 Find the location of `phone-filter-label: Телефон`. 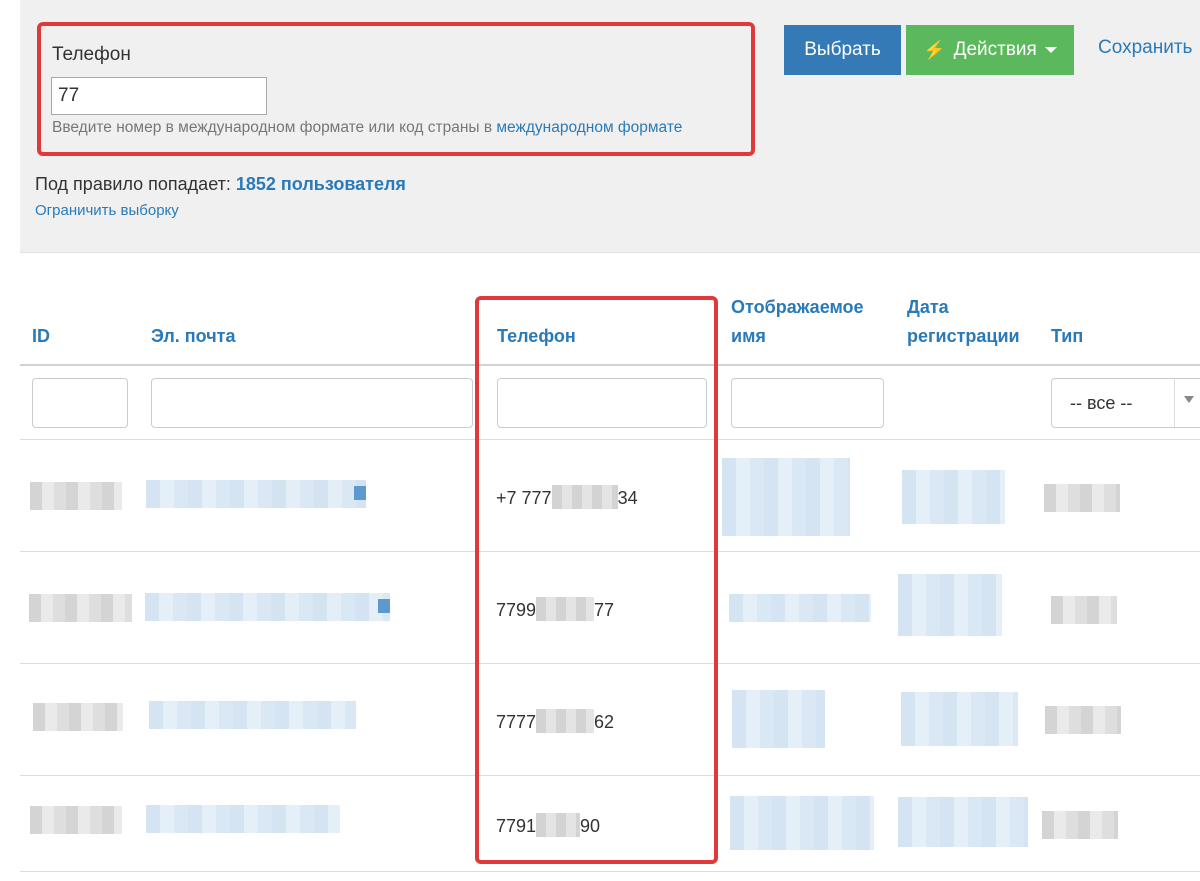

phone-filter-label: Телефон is located at coordinates (91, 54).